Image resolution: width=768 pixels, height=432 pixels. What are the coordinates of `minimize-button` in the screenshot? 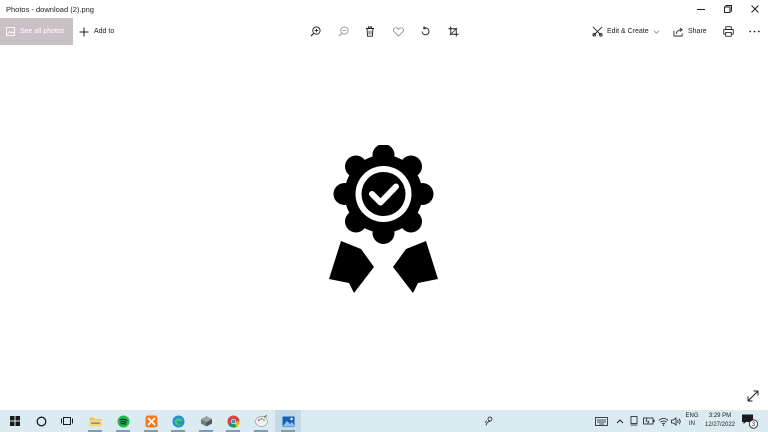 It's located at (700, 9).